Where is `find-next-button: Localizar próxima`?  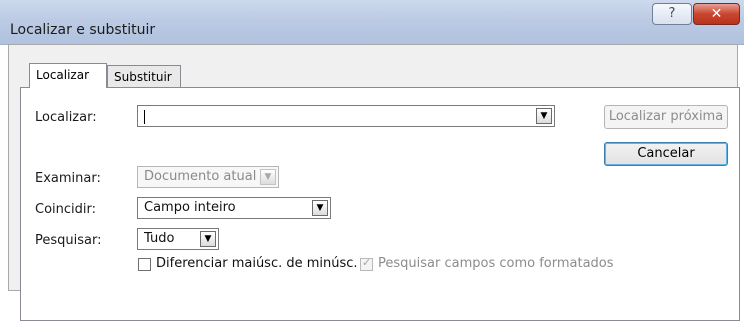
find-next-button: Localizar próxima is located at coordinates (666, 117).